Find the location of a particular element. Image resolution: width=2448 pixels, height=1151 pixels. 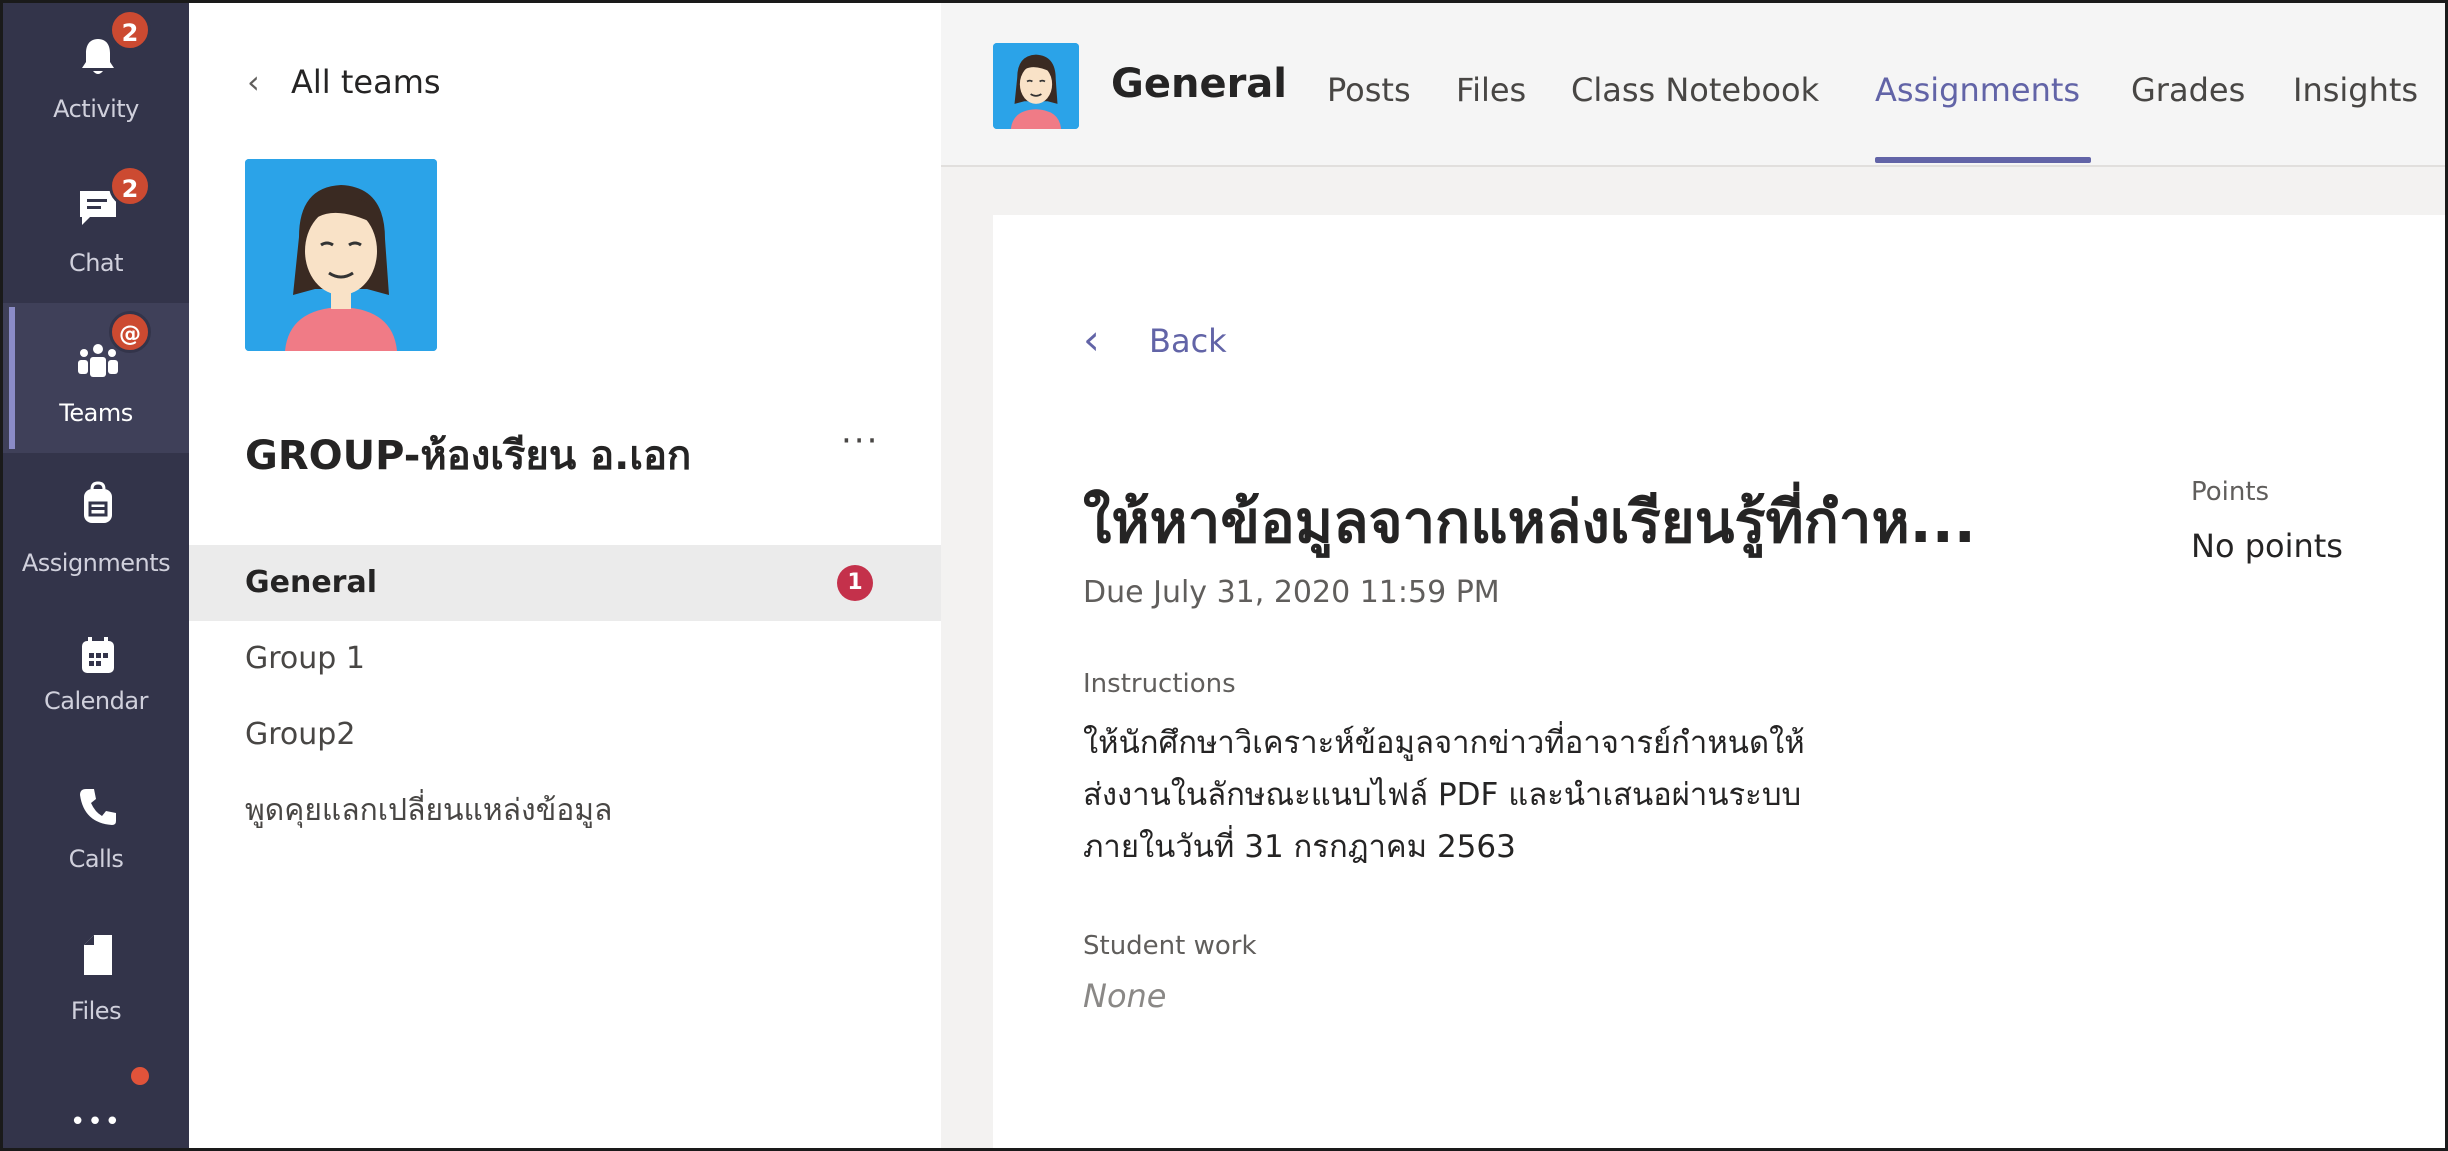

backpack-icon is located at coordinates (98, 502).